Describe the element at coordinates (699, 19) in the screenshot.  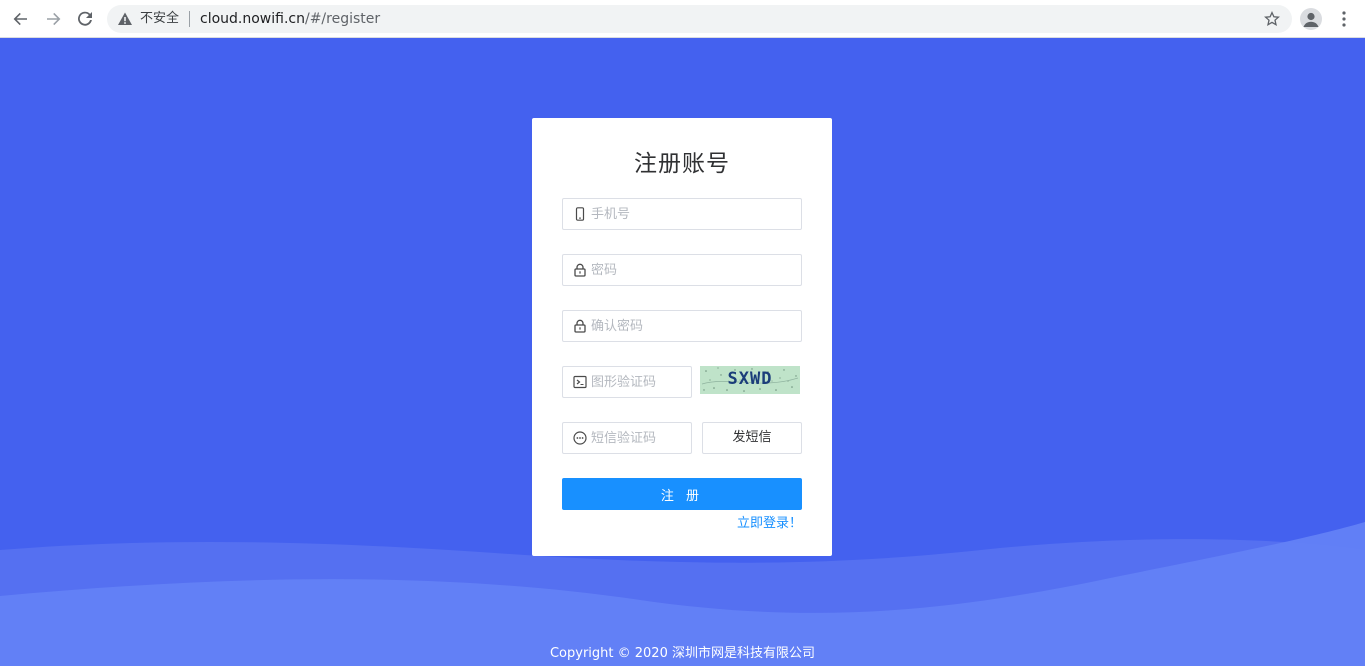
I see `address-bar: 不安全 cloud.nowifi.cn/#/register` at that location.